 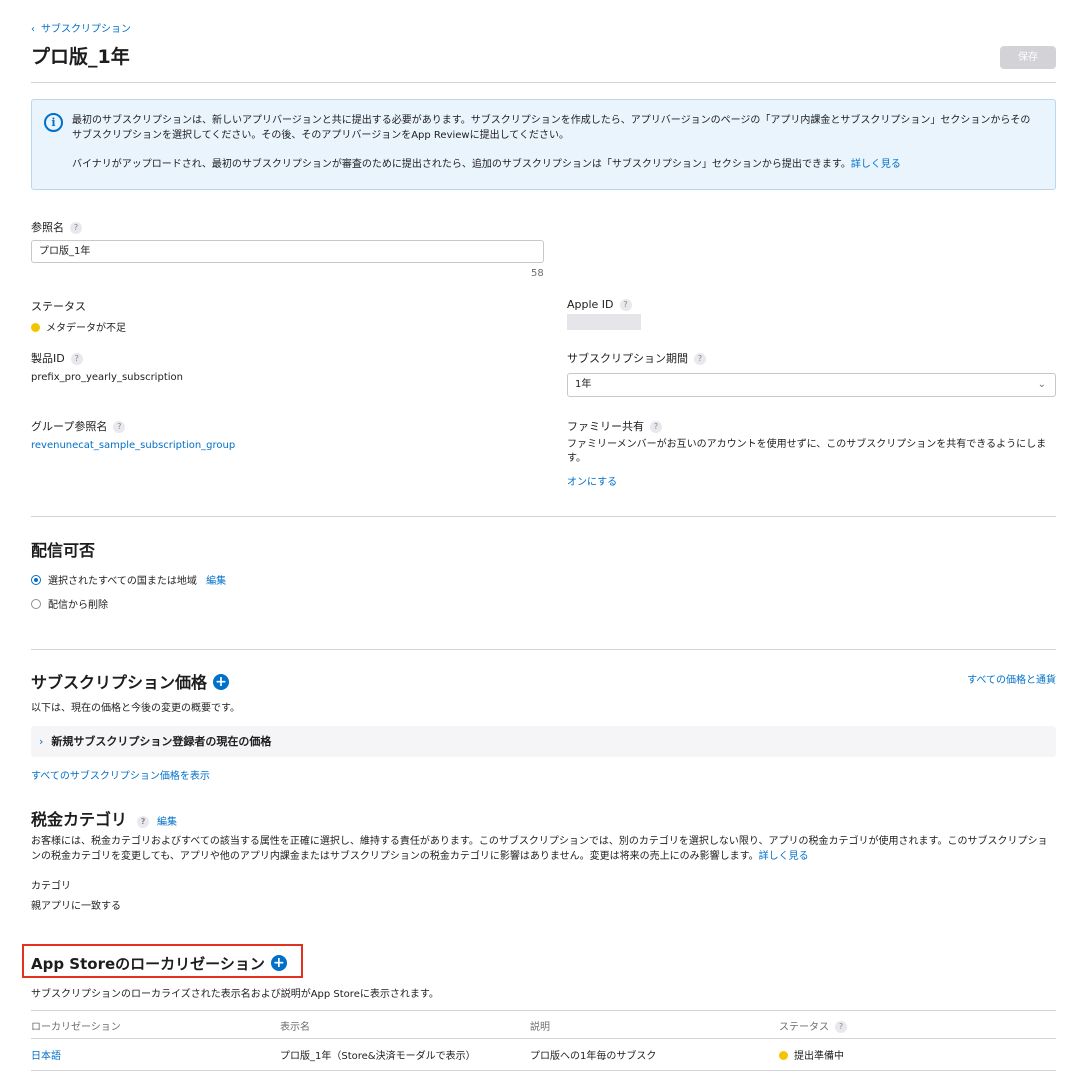 What do you see at coordinates (811, 1054) in the screenshot?
I see `table-row-status: 提出準備中` at bounding box center [811, 1054].